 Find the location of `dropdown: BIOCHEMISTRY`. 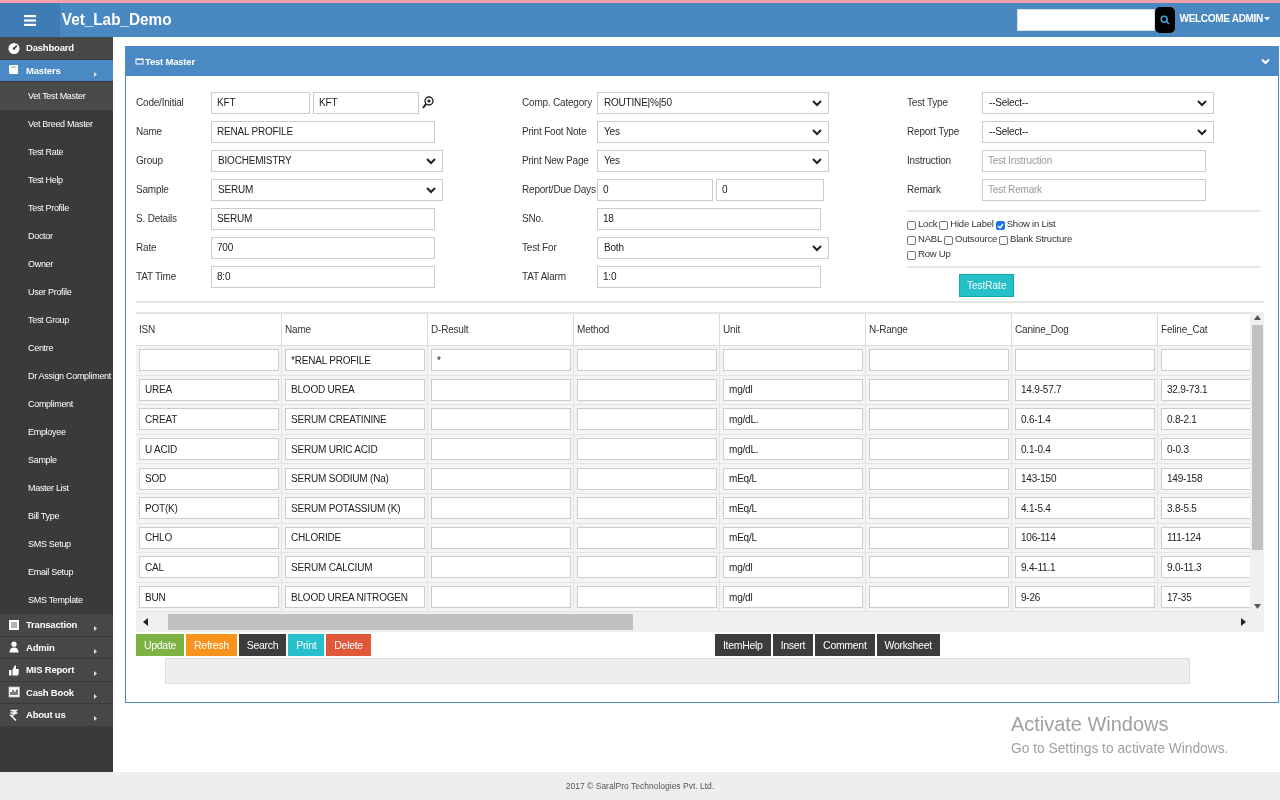

dropdown: BIOCHEMISTRY is located at coordinates (327, 160).